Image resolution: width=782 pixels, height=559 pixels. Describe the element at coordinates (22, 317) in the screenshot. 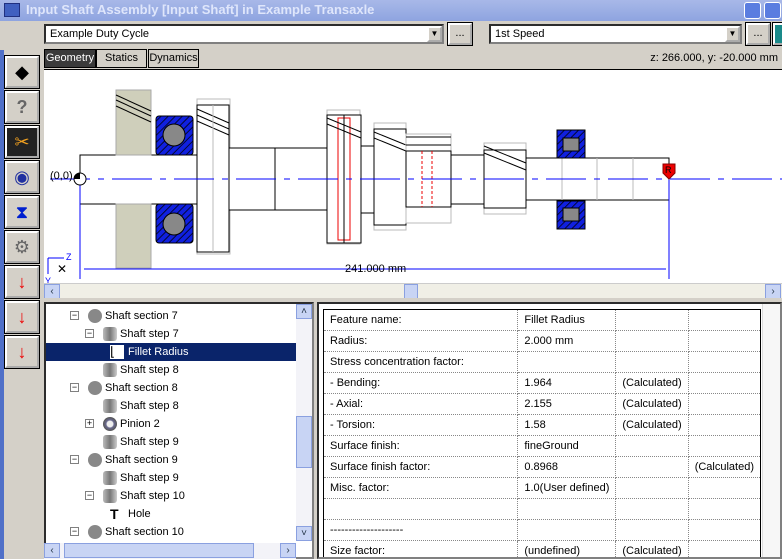

I see `moment-arrow-icon: ↓` at that location.